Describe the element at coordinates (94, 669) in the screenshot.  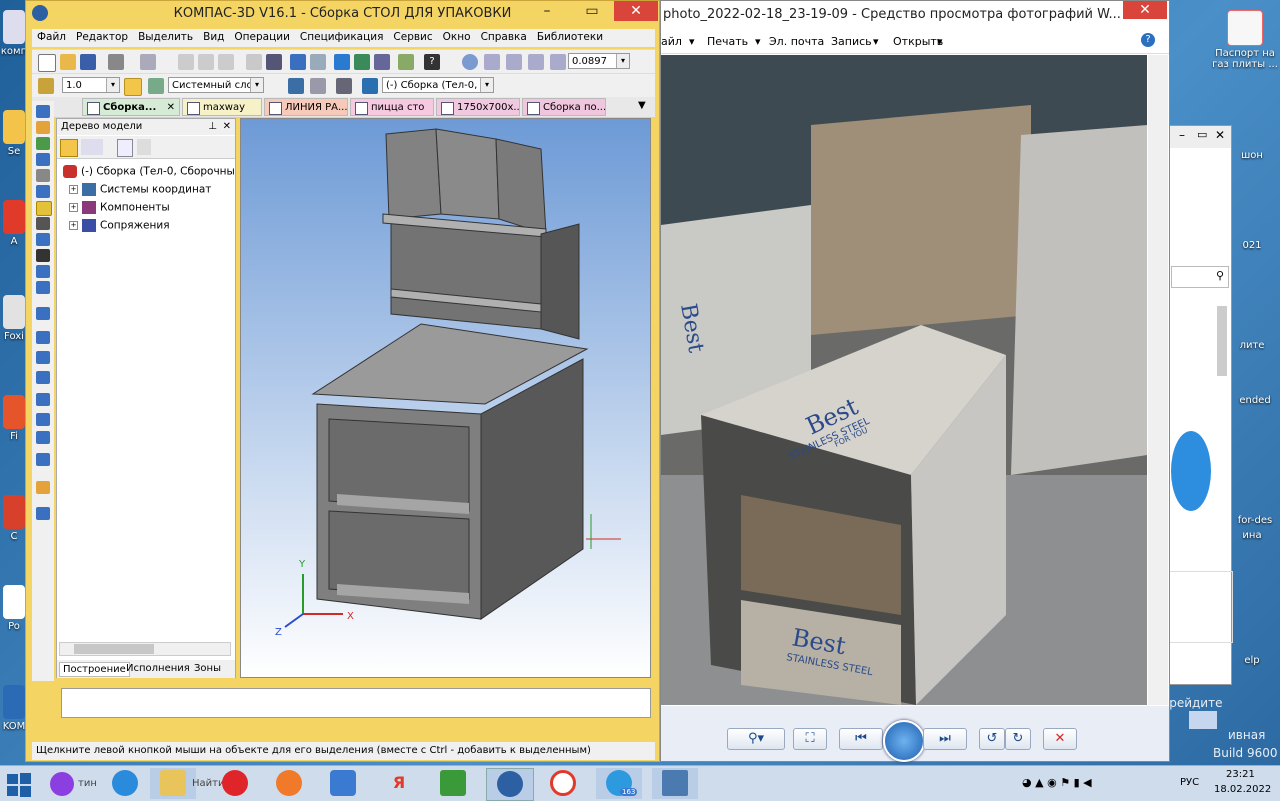
I see `tab-build: Построение` at that location.